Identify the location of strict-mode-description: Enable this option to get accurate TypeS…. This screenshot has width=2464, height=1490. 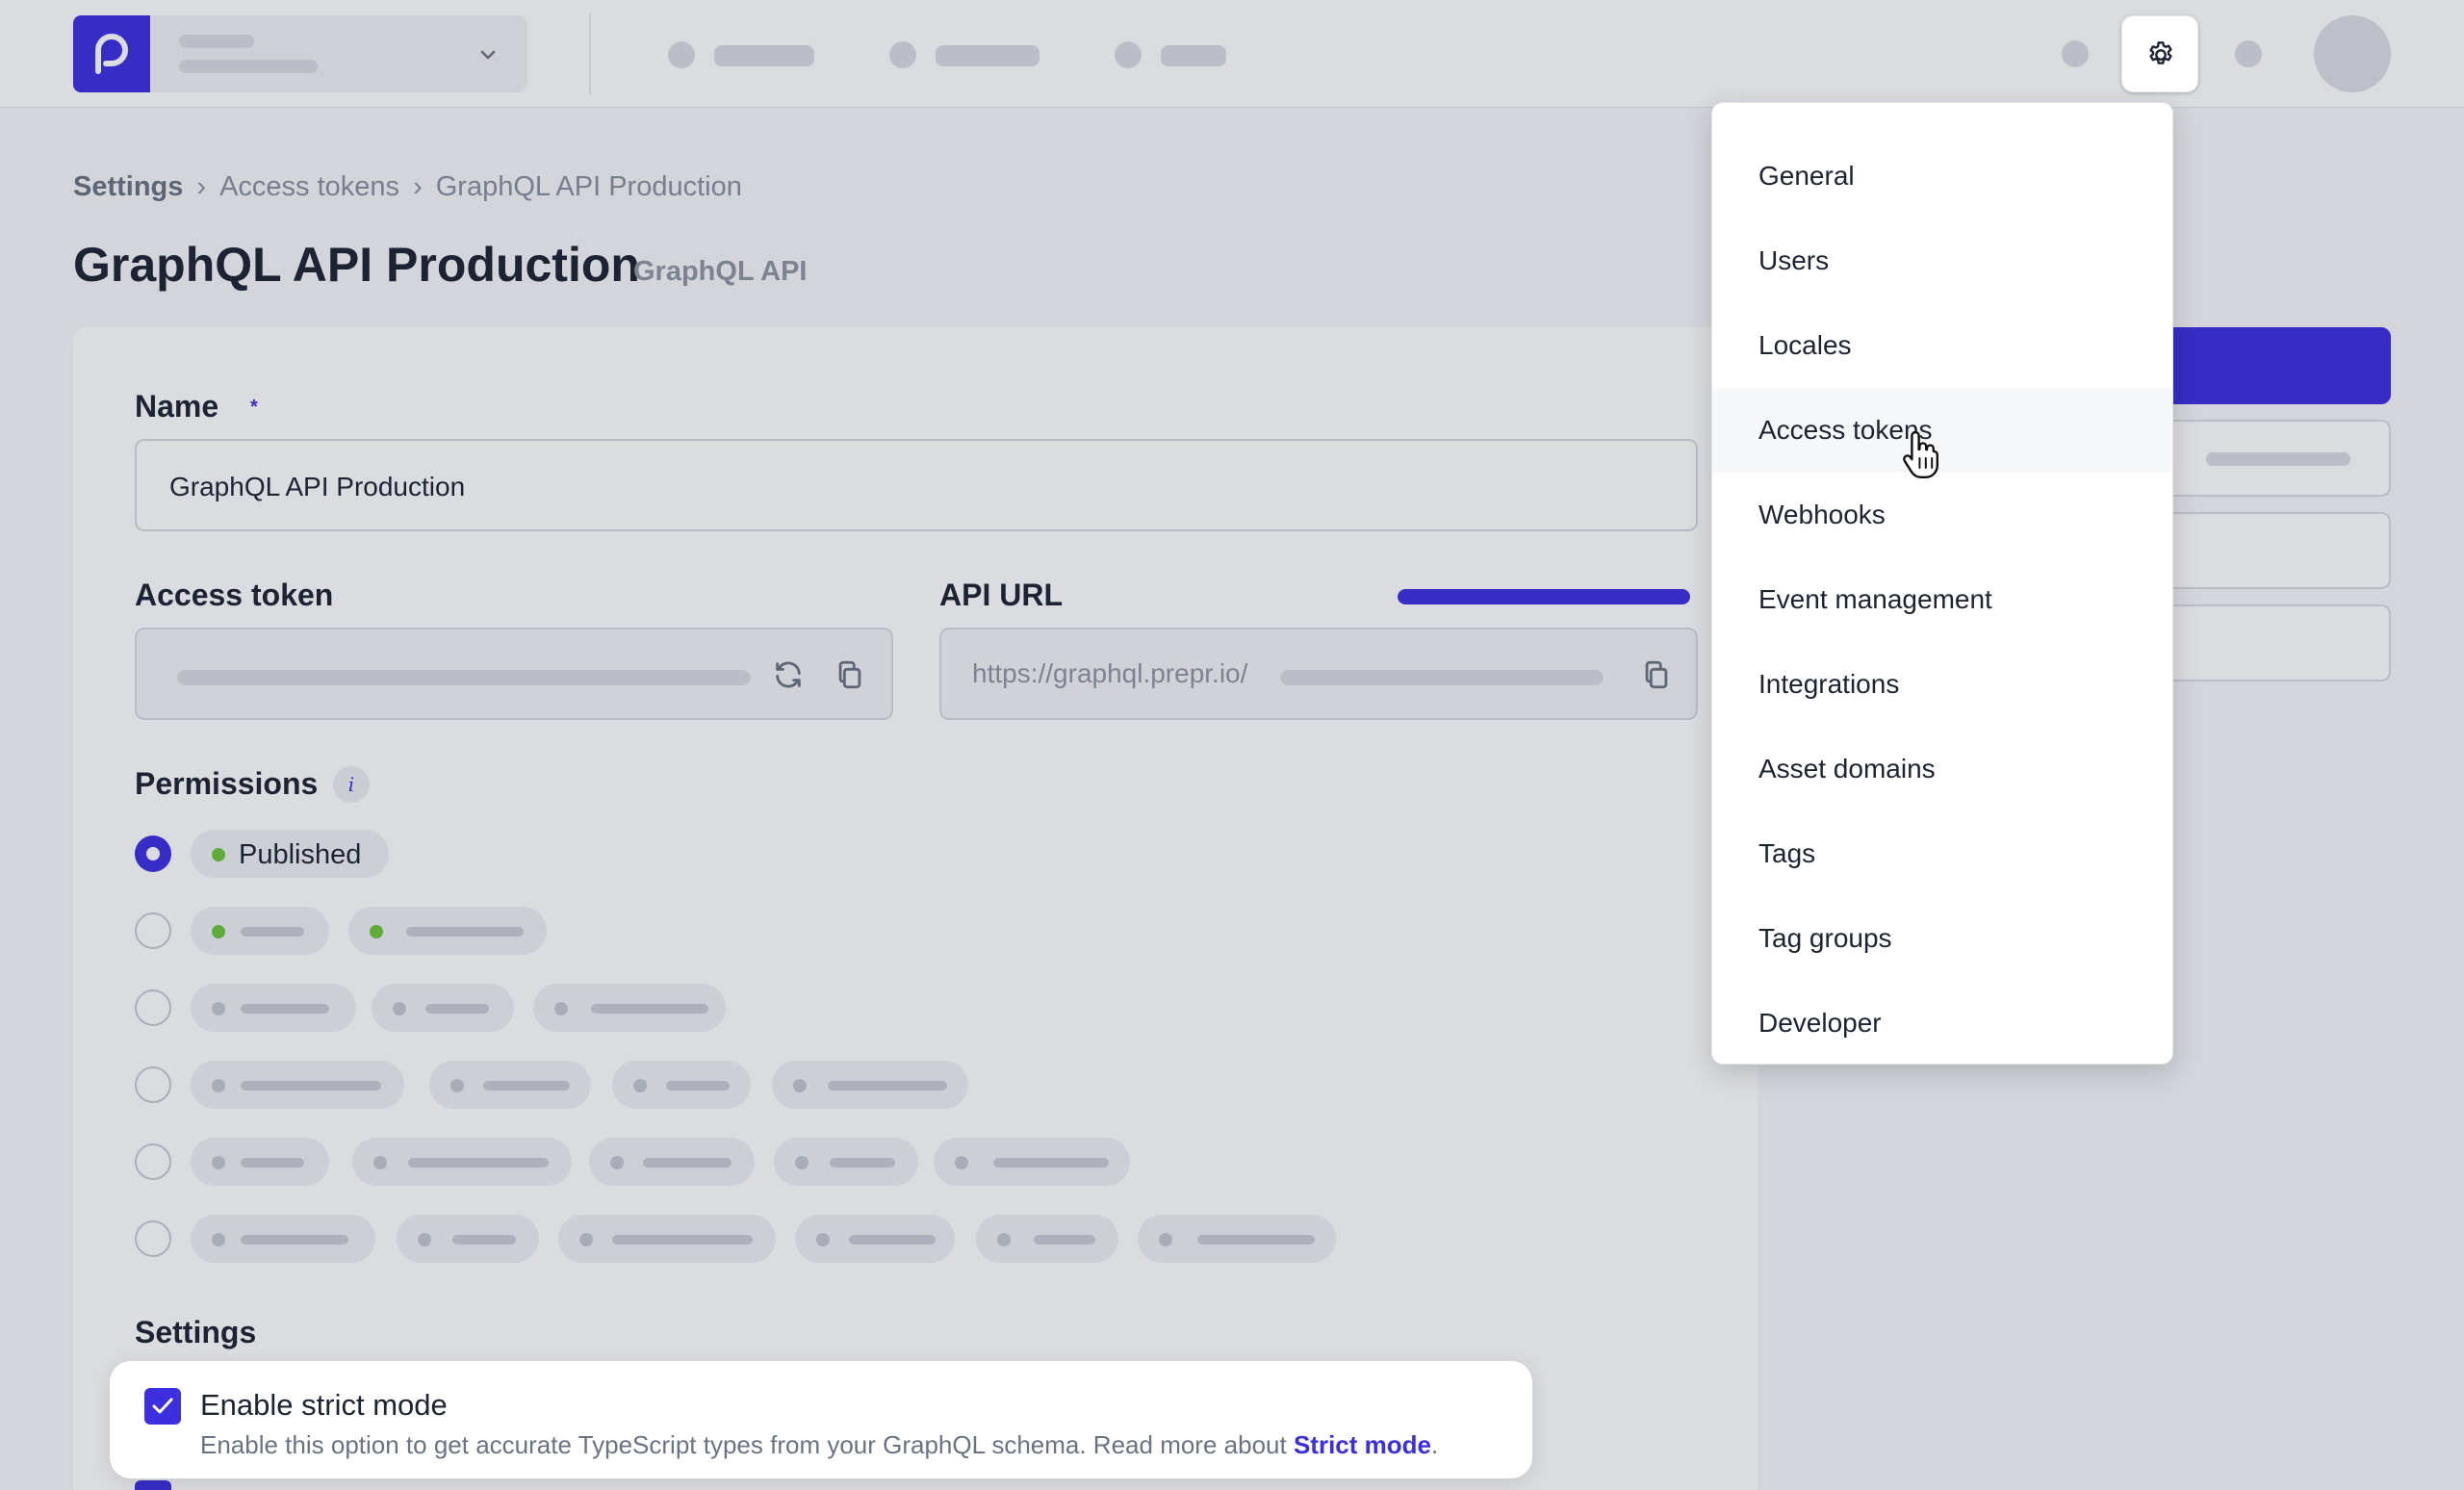
(819, 1445).